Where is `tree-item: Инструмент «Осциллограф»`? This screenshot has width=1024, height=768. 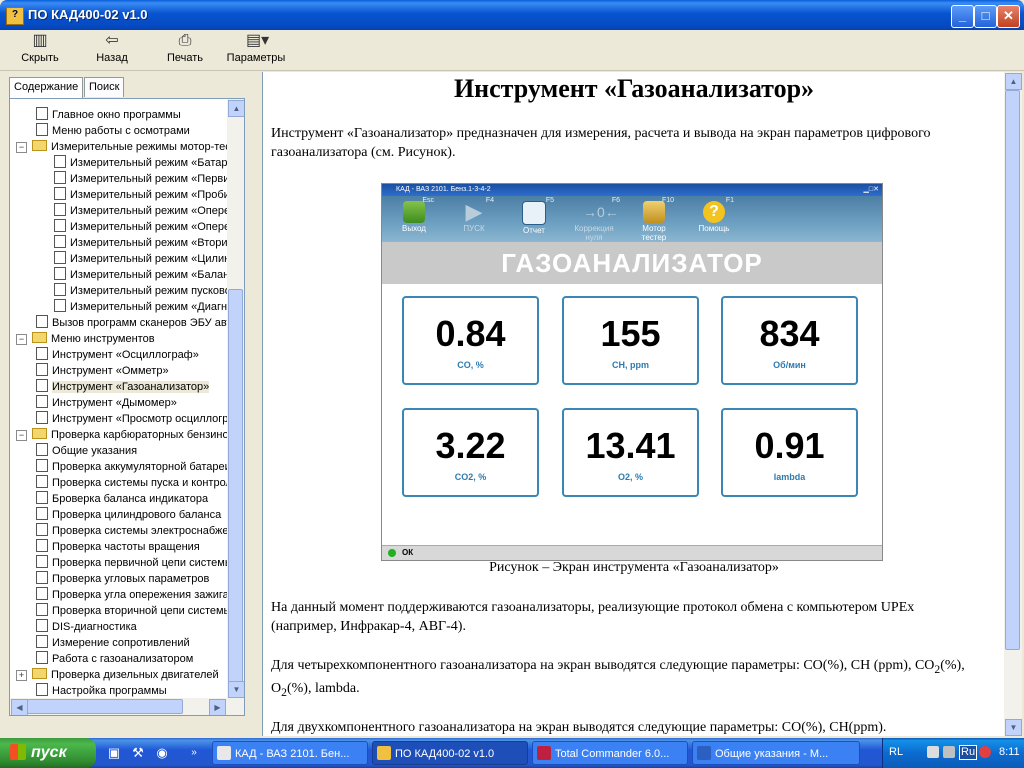 tree-item: Инструмент «Осциллограф» is located at coordinates (117, 355).